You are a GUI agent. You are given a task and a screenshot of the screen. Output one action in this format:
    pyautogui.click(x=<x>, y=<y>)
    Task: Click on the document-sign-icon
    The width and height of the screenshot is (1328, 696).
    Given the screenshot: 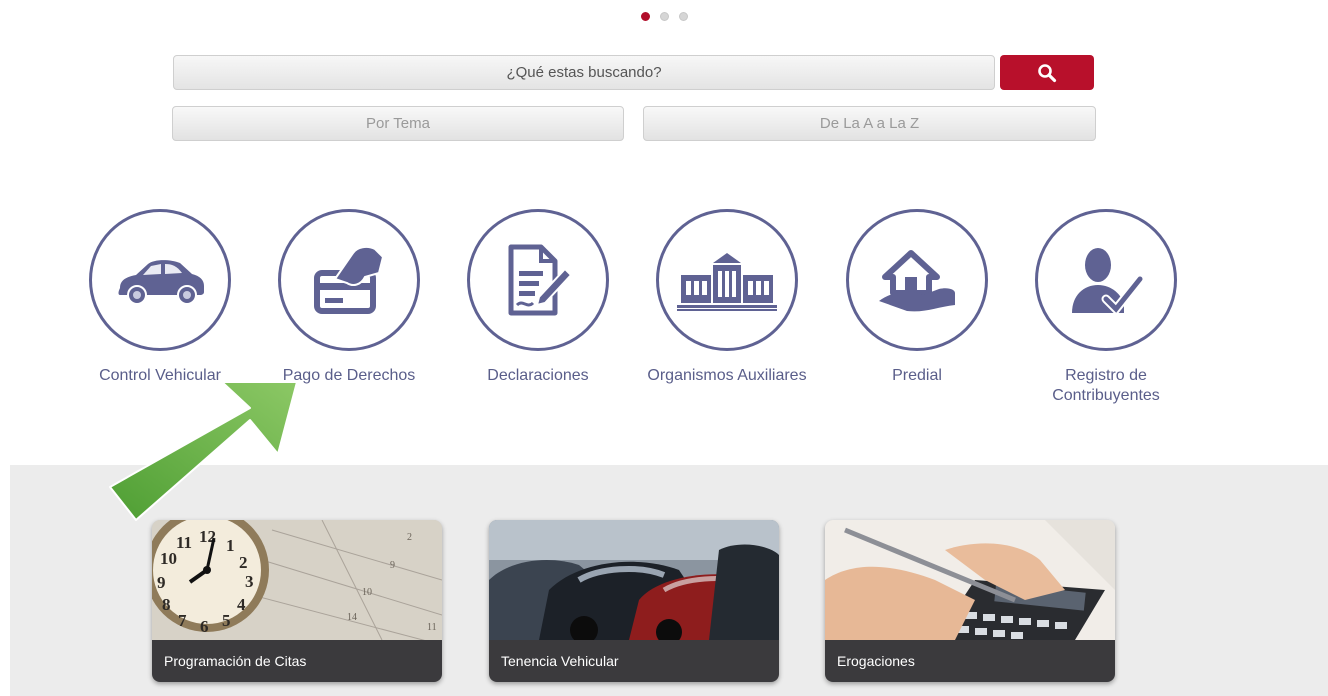 What is the action you would take?
    pyautogui.click(x=540, y=280)
    